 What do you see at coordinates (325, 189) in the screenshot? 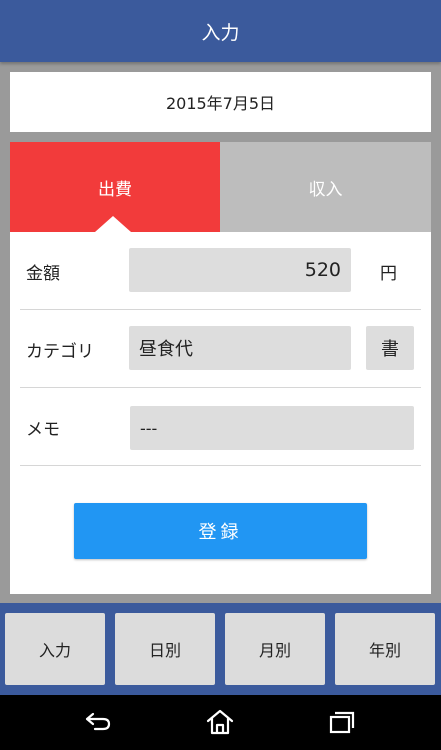
I see `tab-income-label: 収入` at bounding box center [325, 189].